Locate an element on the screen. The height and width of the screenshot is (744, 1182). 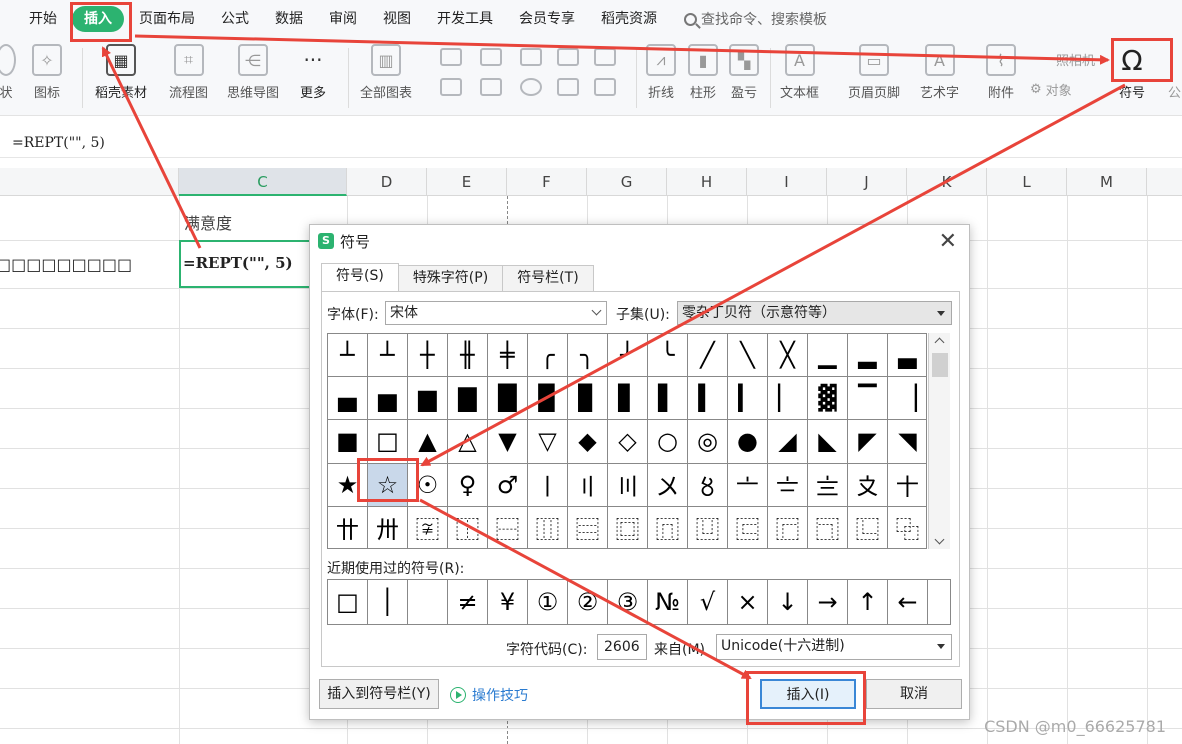
tab-member: 会员专享 is located at coordinates (547, 19).